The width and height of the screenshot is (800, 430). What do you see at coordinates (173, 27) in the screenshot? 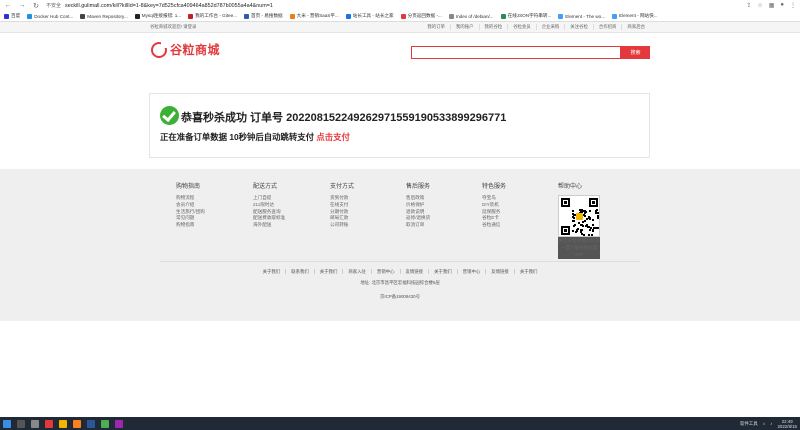
I see `welcome-text: 谷粒商城欢迎您! 请登录` at bounding box center [173, 27].